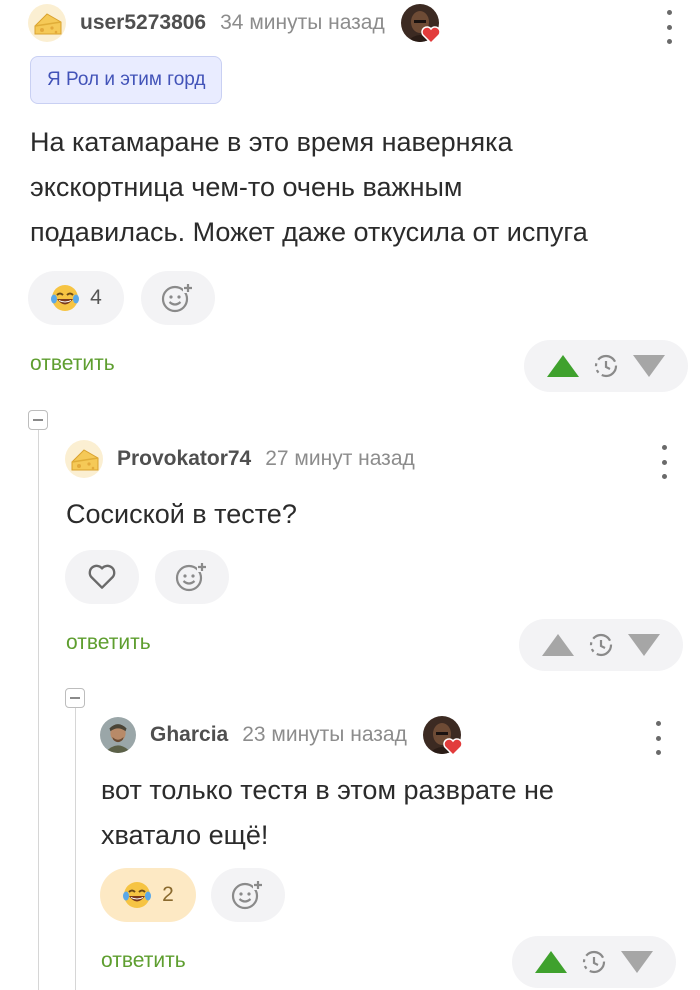 This screenshot has width=700, height=990. I want to click on comment-text-line: экскортница чем-то очень важным, so click(246, 187).